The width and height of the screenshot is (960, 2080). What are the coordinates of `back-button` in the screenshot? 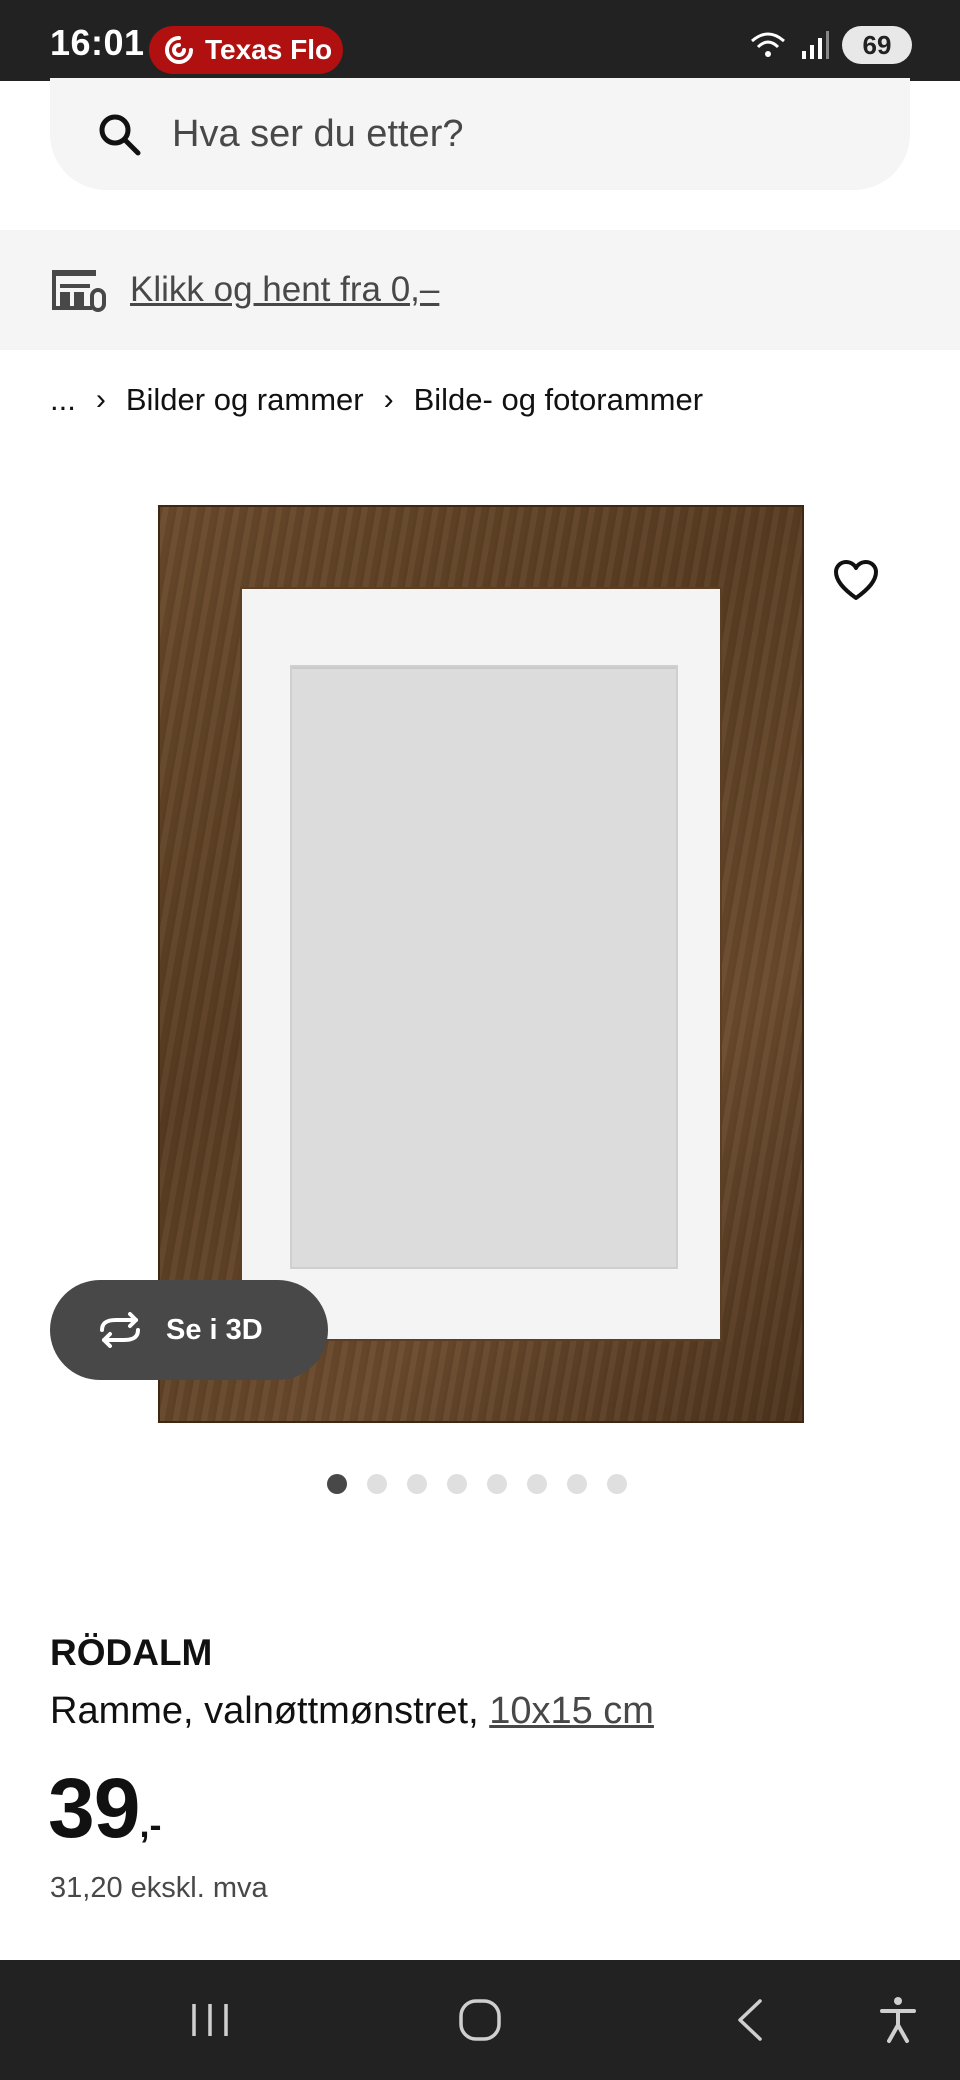 It's located at (750, 2020).